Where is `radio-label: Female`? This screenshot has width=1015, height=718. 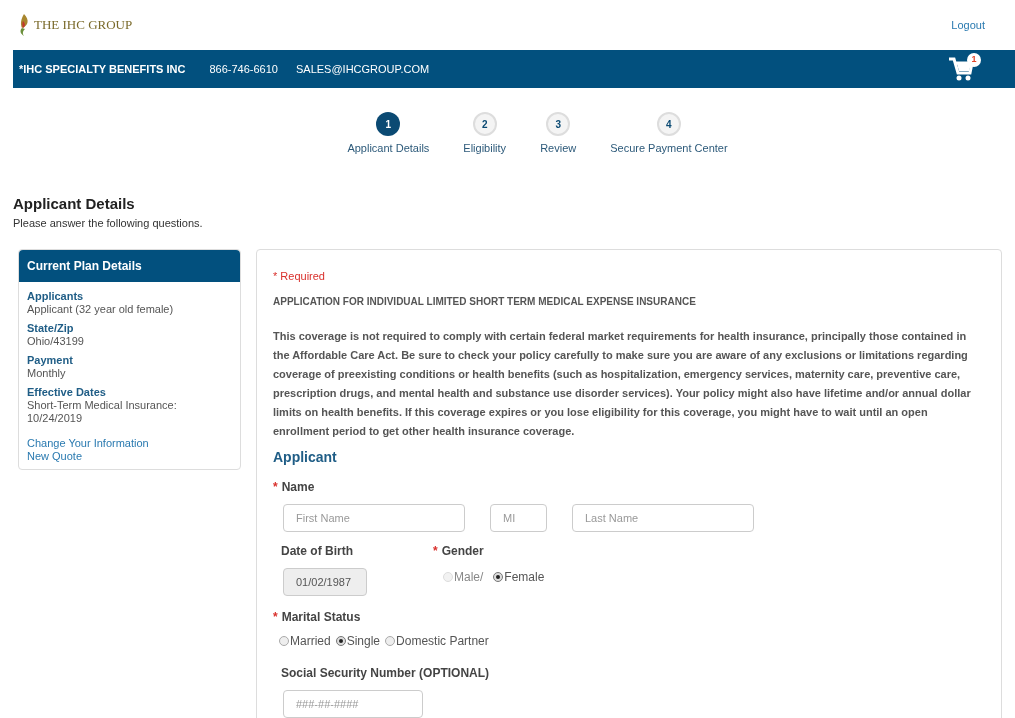
radio-label: Female is located at coordinates (524, 577).